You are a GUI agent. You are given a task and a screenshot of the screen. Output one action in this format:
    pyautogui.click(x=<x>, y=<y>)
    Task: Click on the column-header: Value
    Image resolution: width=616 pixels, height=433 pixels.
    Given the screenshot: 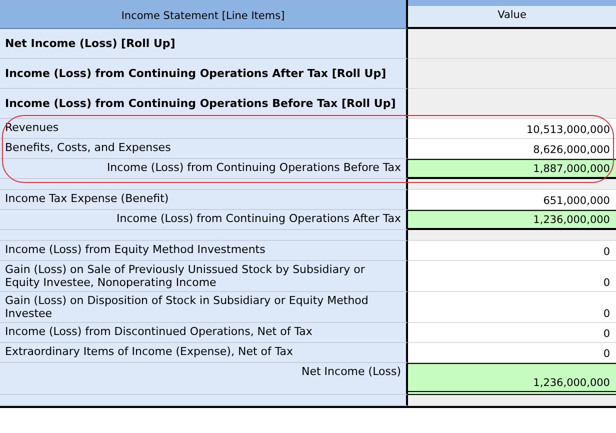 What is the action you would take?
    pyautogui.click(x=512, y=14)
    